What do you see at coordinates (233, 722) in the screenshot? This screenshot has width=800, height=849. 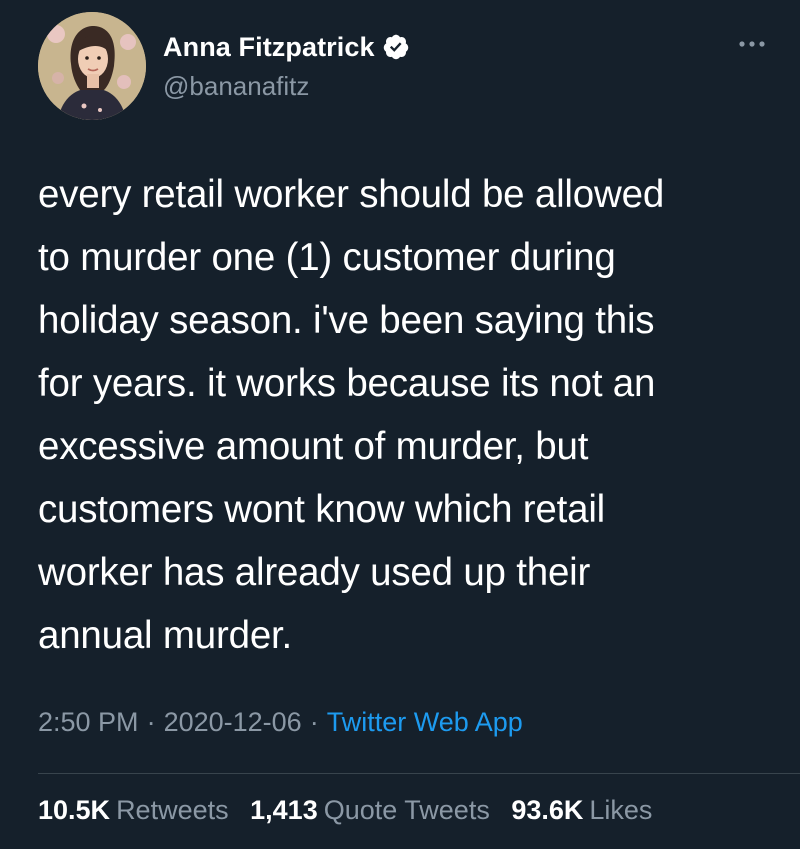 I see `tweet-date: 2020-12-06` at bounding box center [233, 722].